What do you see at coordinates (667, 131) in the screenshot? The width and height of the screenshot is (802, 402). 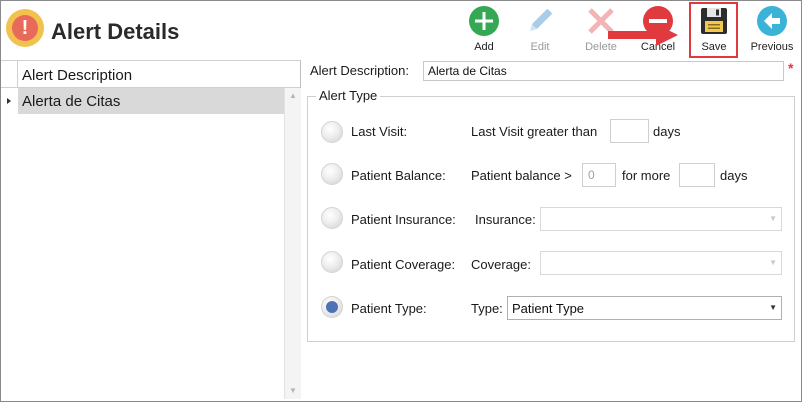 I see `last-visit-days-label: days` at bounding box center [667, 131].